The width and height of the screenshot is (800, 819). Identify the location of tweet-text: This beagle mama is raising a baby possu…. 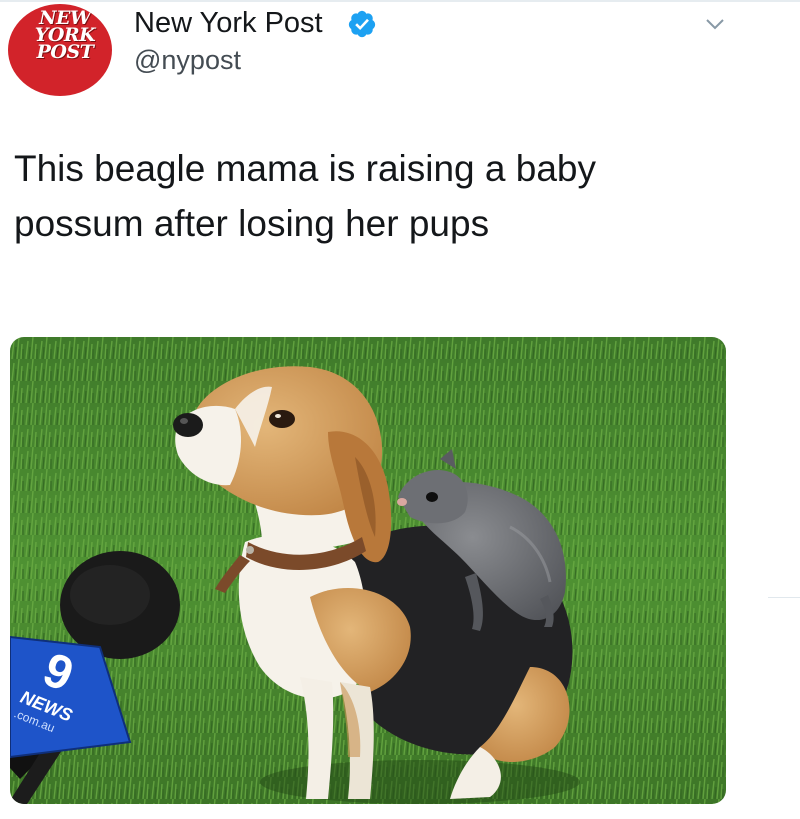
(364, 196).